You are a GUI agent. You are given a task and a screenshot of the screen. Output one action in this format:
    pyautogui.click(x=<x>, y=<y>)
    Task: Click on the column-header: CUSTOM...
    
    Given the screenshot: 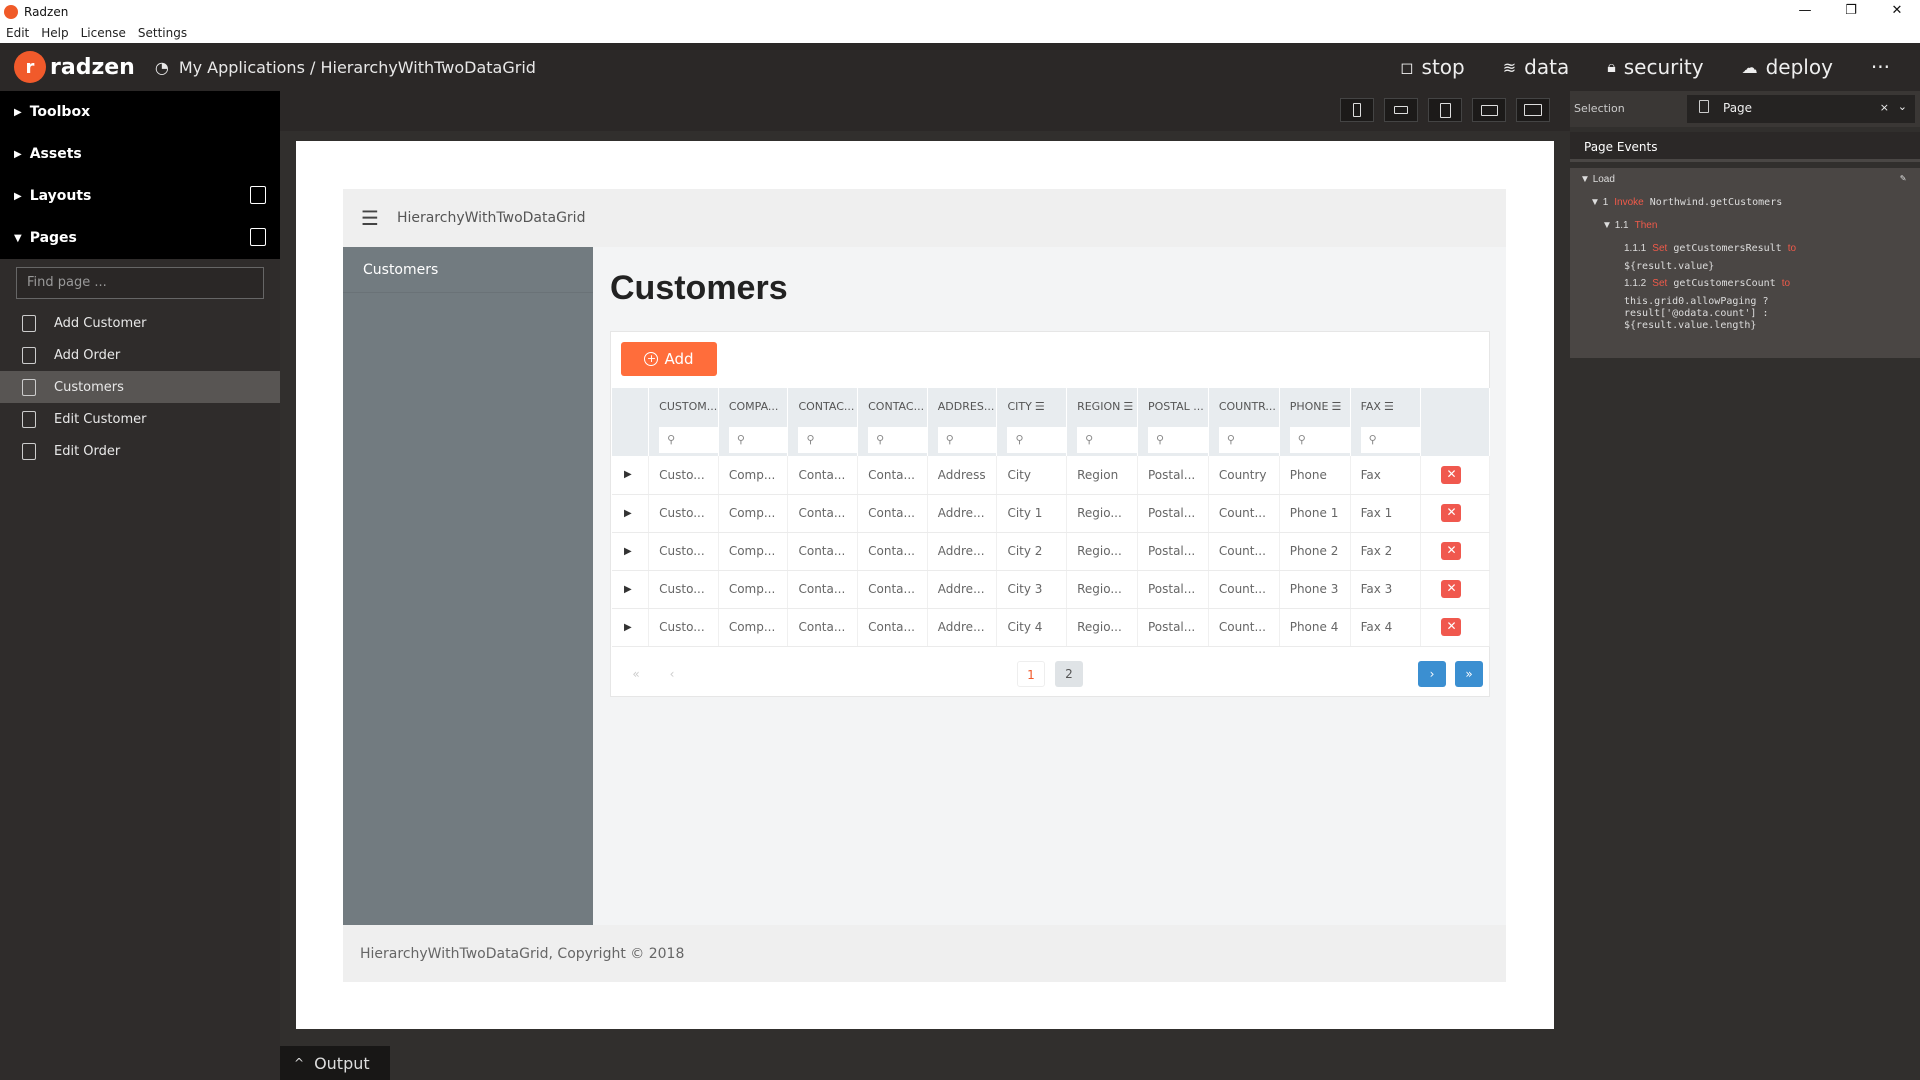 What is the action you would take?
    pyautogui.click(x=683, y=406)
    